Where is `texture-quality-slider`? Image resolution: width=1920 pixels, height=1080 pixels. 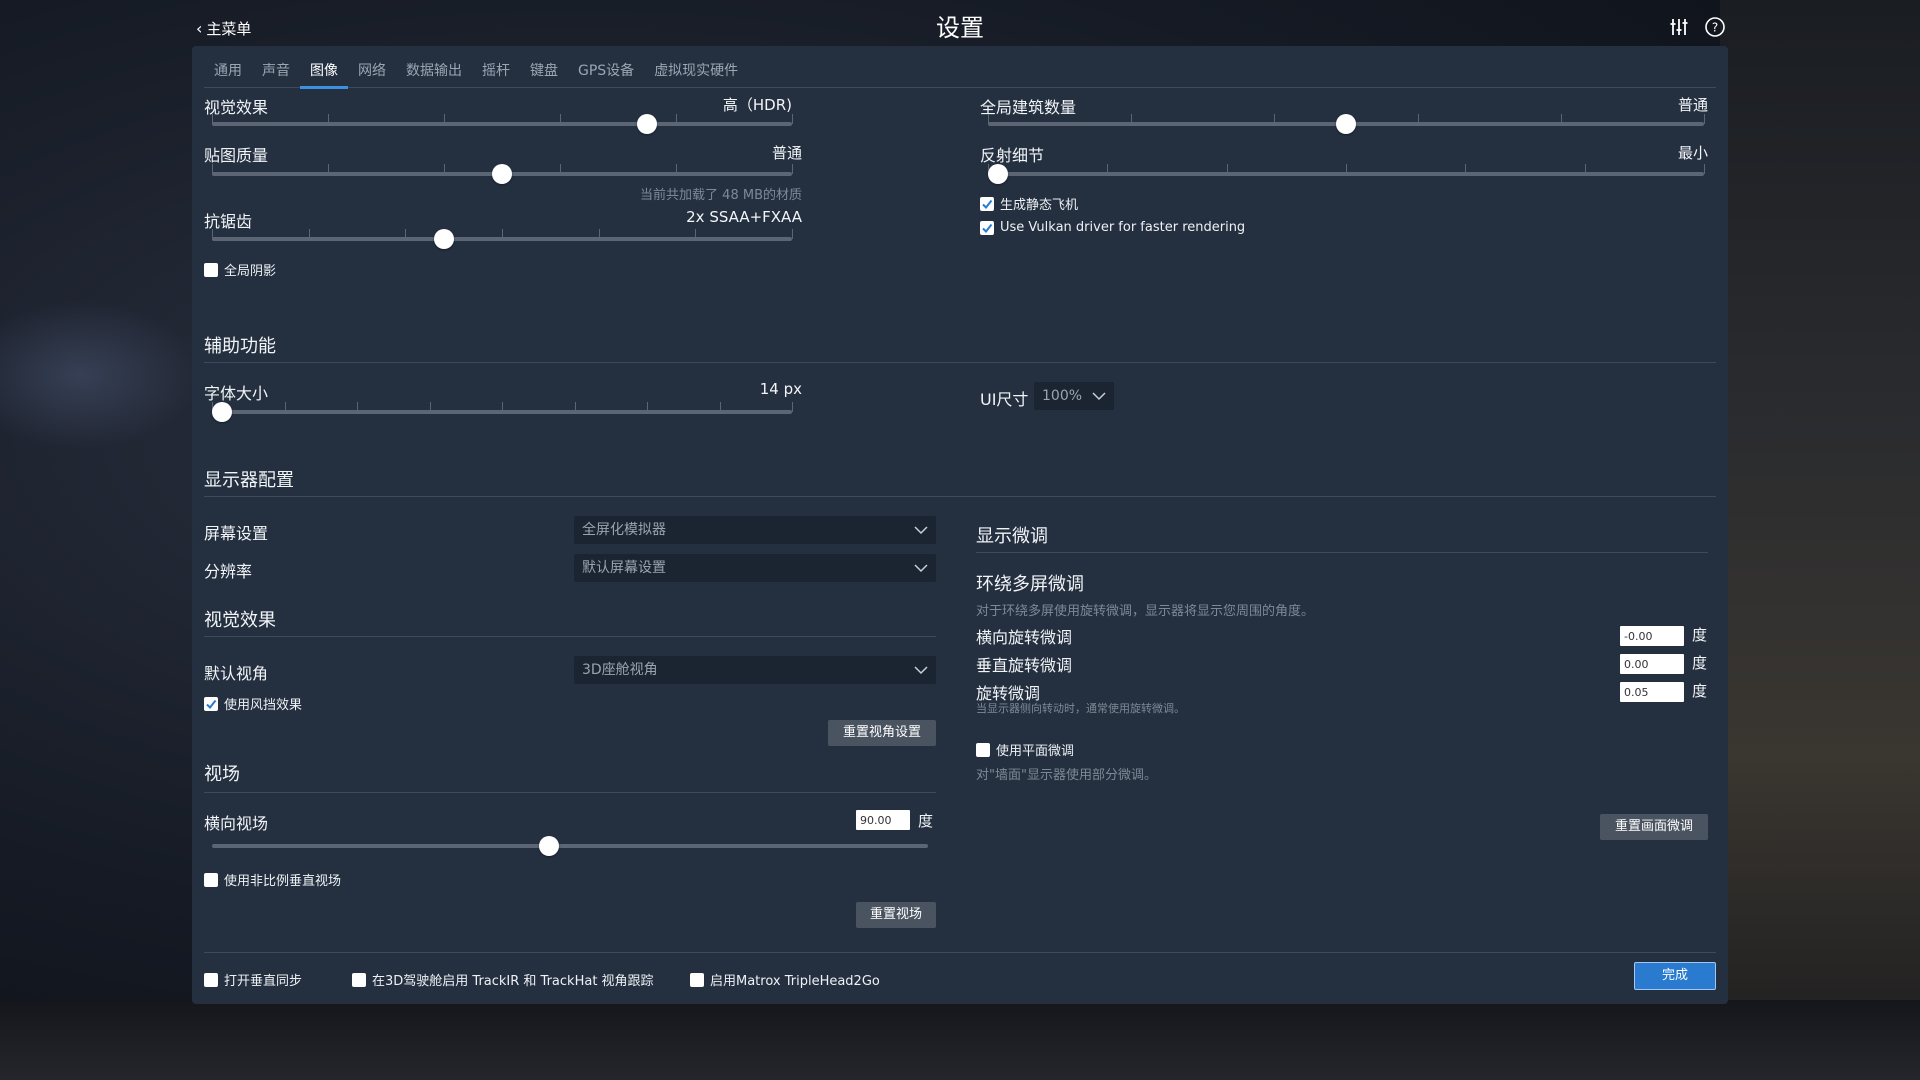
texture-quality-slider is located at coordinates (502, 174).